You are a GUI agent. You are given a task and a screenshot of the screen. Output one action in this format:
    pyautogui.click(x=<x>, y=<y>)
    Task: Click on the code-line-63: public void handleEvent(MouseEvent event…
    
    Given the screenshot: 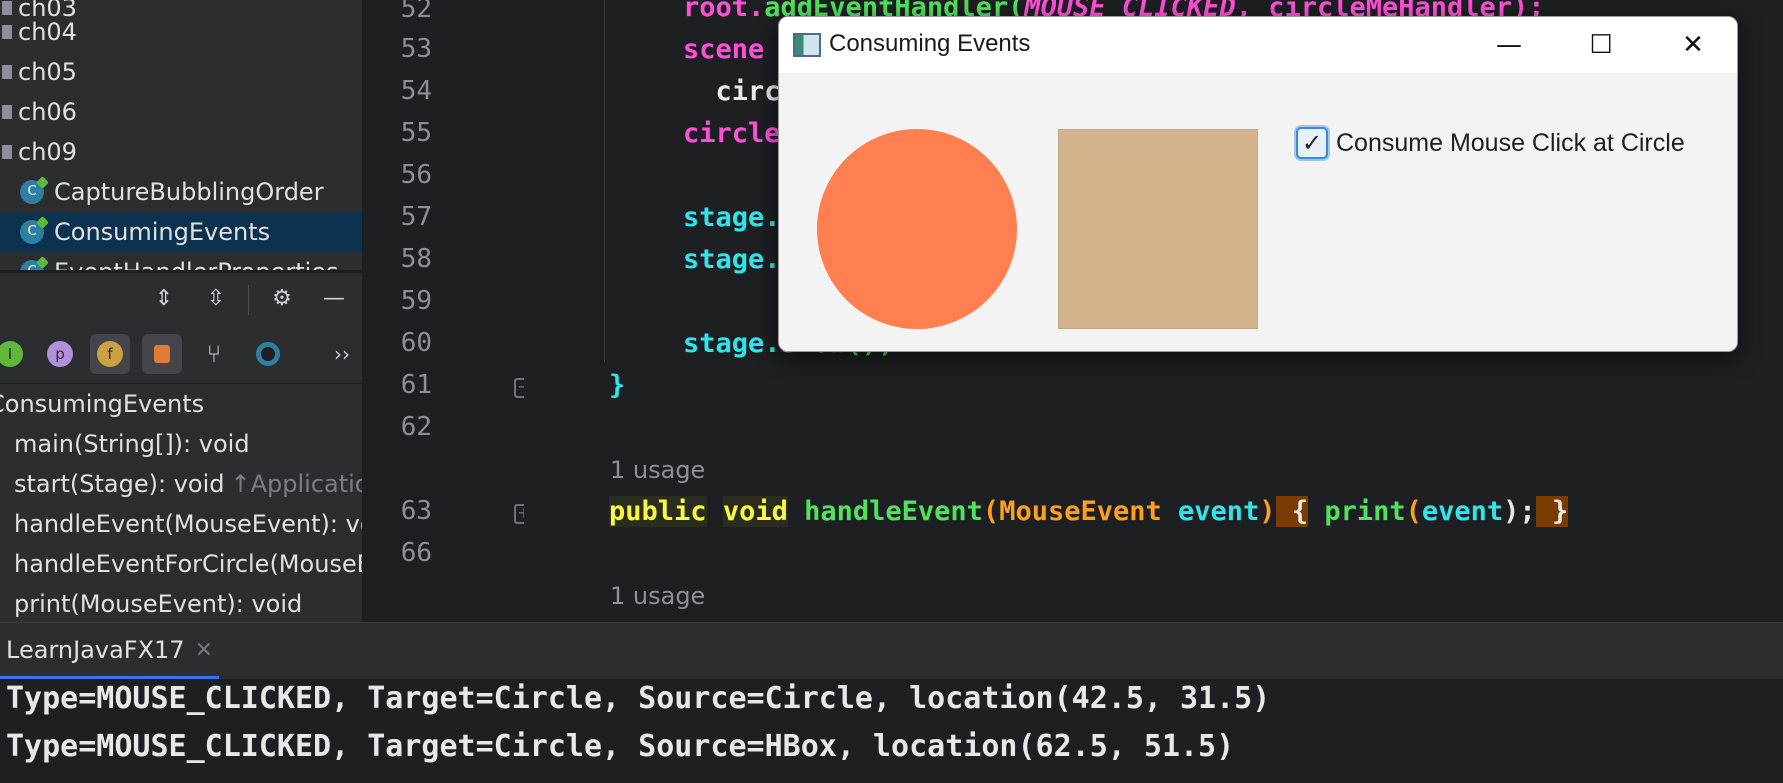 What is the action you would take?
    pyautogui.click(x=1089, y=511)
    